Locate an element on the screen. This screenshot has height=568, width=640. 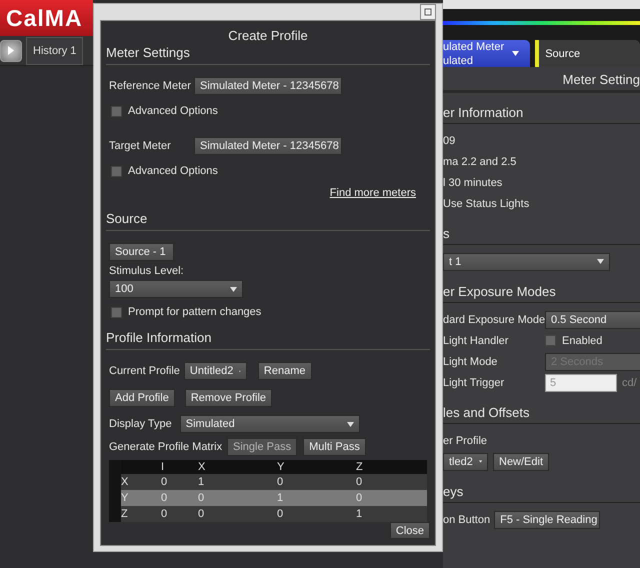
column-header: X is located at coordinates (202, 467).